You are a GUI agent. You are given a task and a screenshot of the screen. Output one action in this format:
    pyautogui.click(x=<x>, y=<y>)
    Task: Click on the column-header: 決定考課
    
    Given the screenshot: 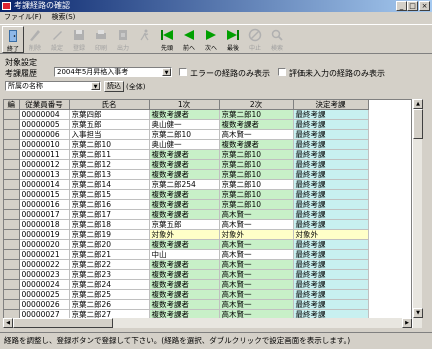 What is the action you would take?
    pyautogui.click(x=331, y=105)
    